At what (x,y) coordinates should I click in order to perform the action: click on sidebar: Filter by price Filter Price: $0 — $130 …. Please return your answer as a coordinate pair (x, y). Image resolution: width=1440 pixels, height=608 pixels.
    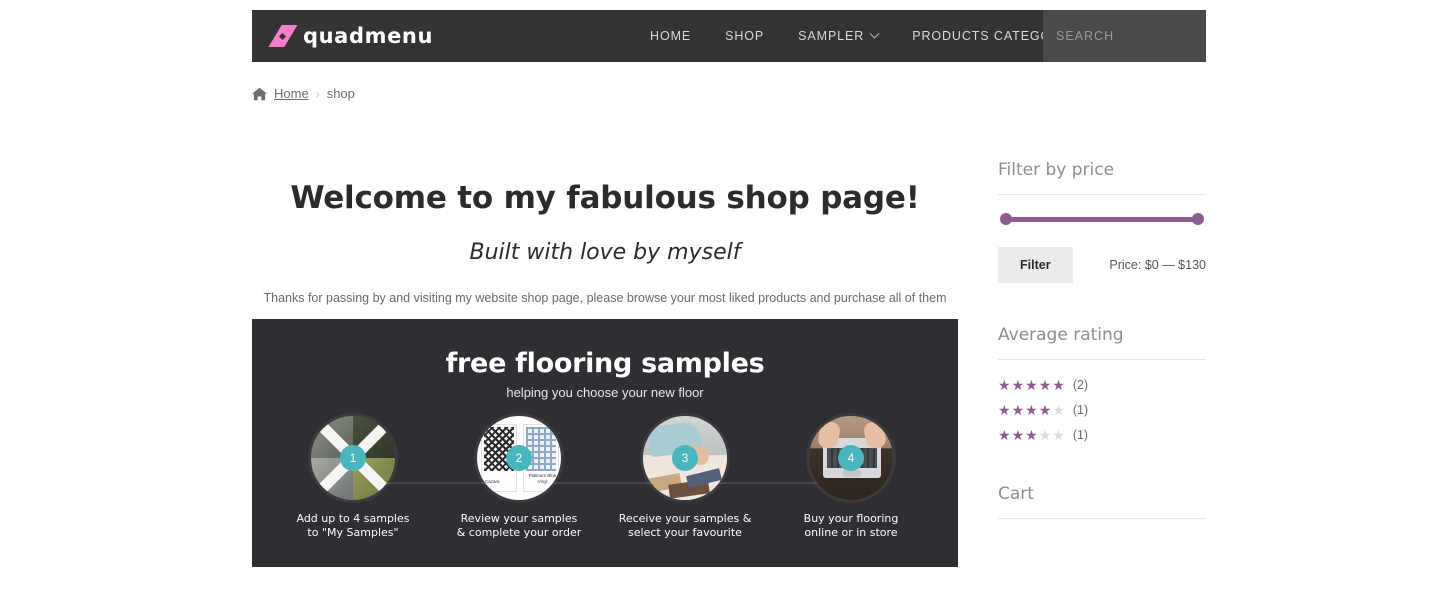
    Looking at the image, I should click on (1102, 351).